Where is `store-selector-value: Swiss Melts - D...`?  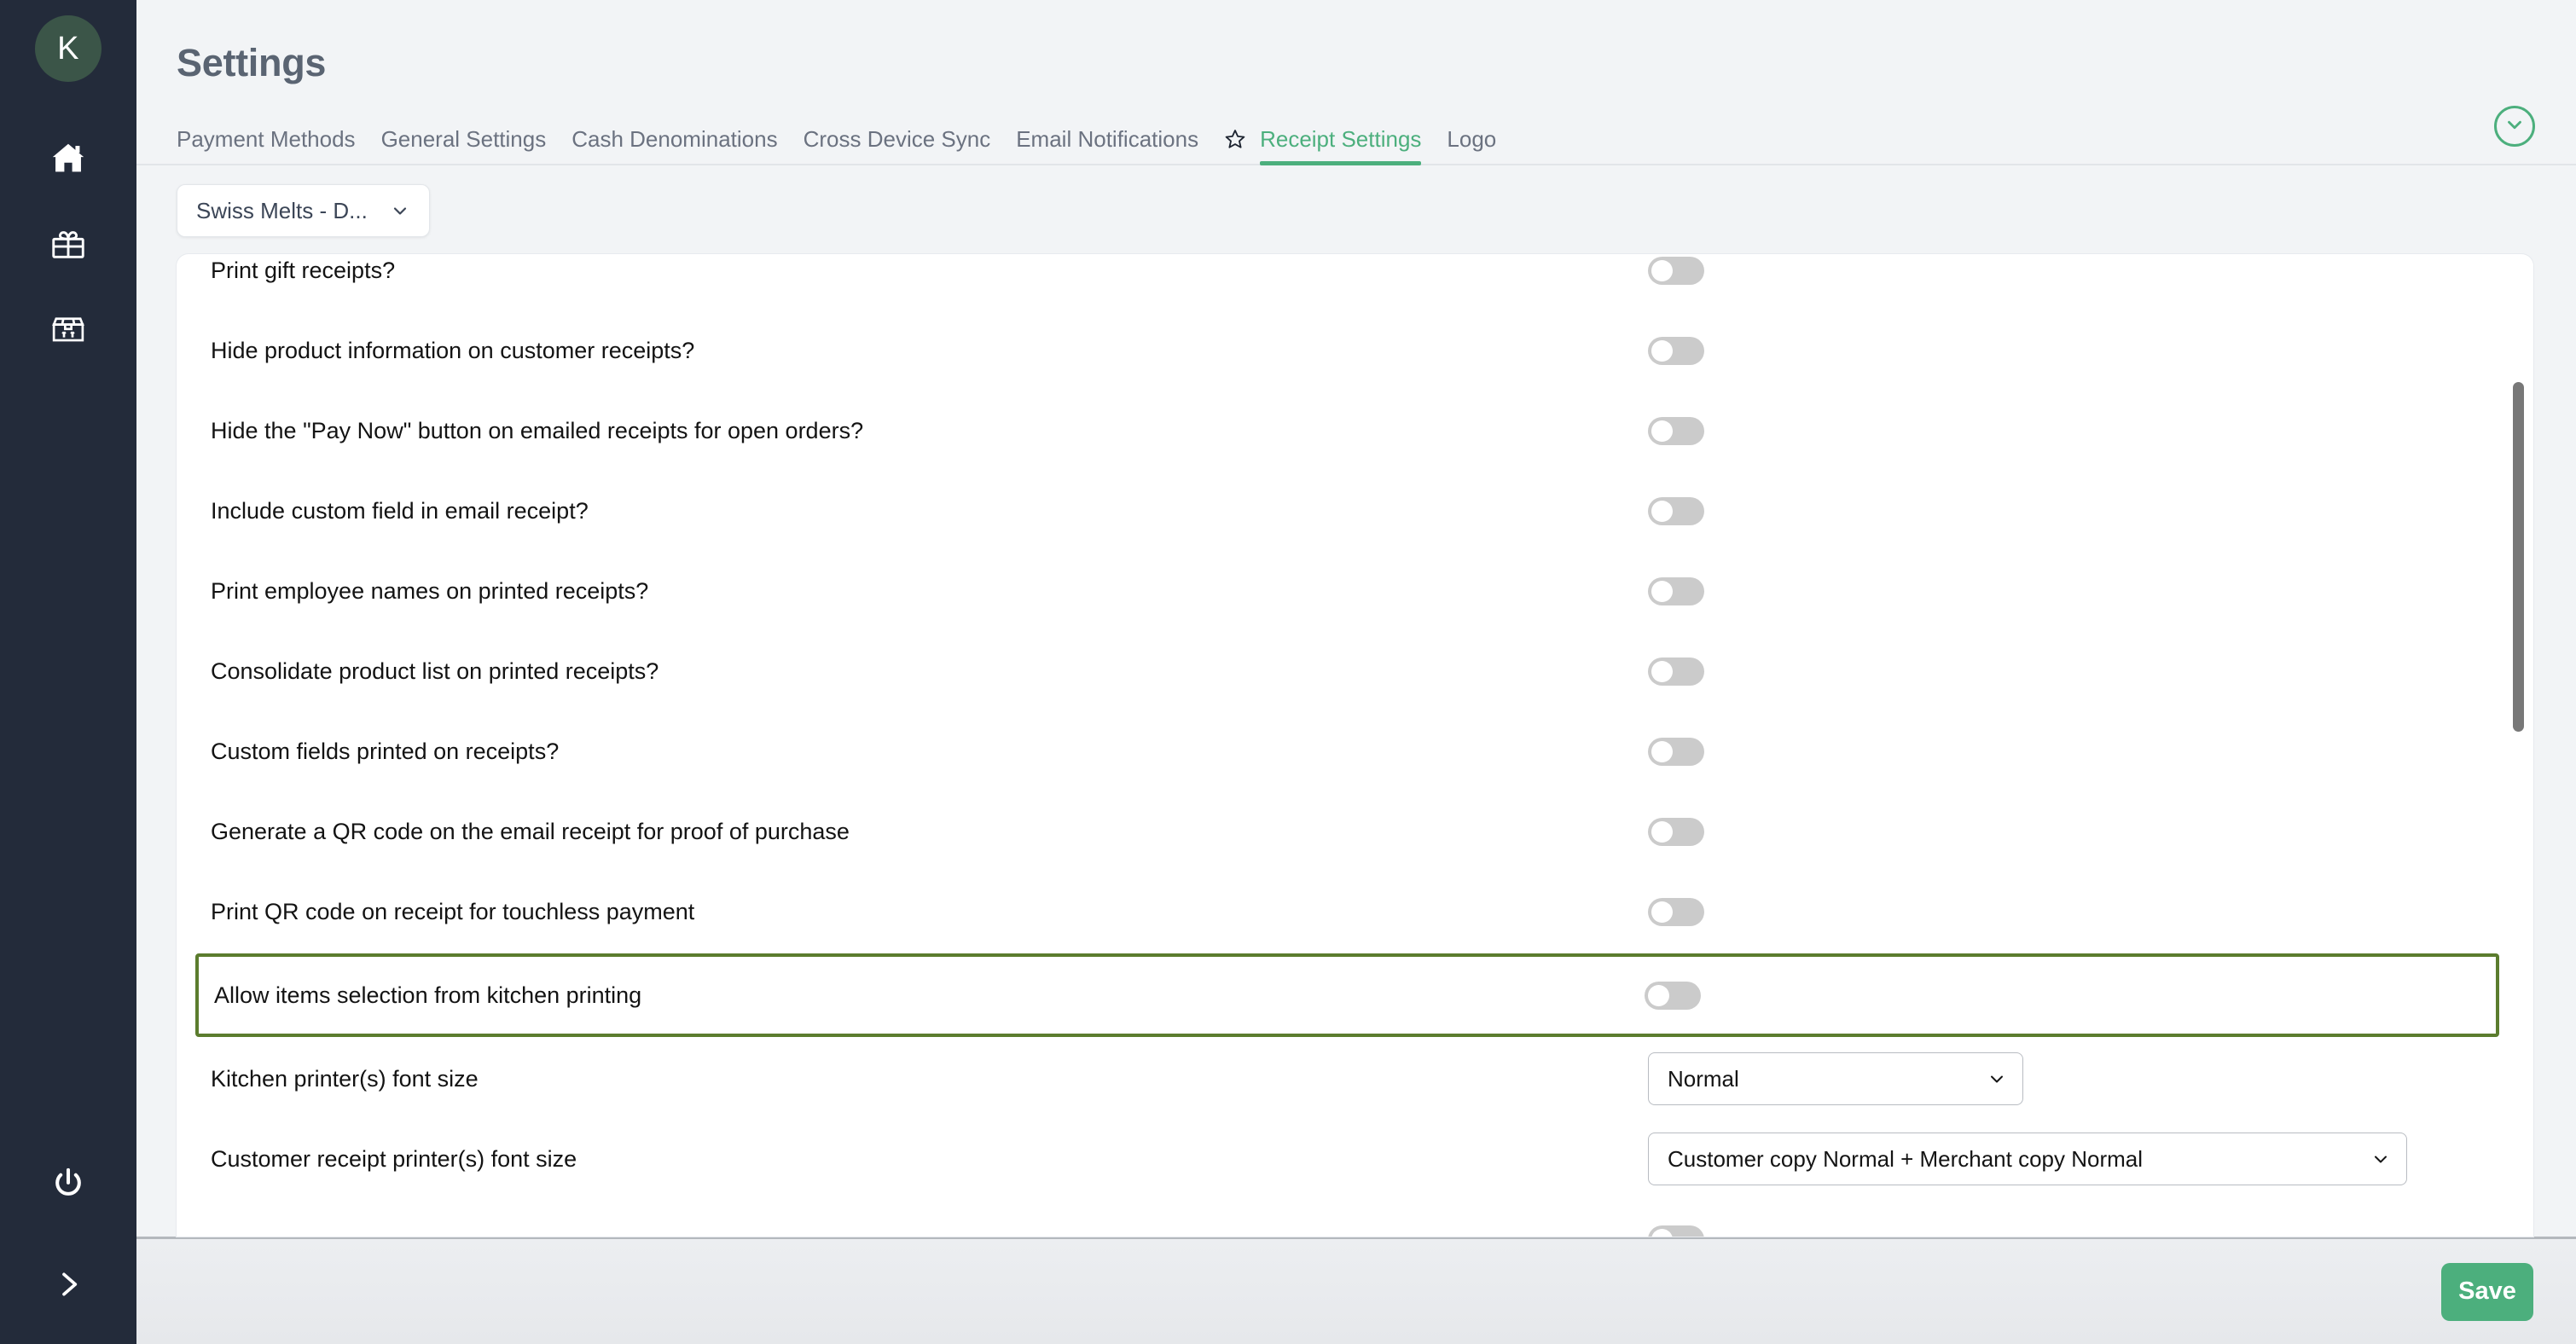 store-selector-value: Swiss Melts - D... is located at coordinates (282, 210).